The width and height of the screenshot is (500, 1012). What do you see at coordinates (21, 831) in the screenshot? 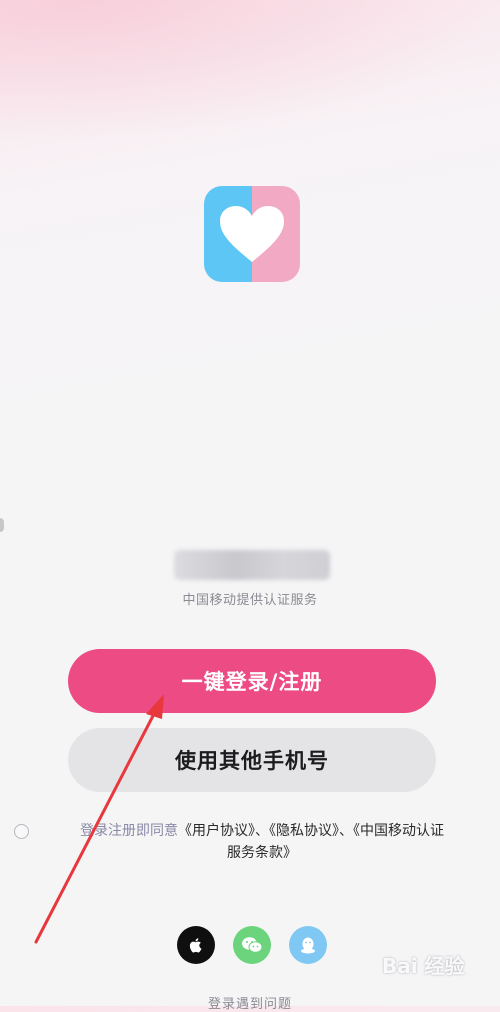
I see `agreement-checkbox` at bounding box center [21, 831].